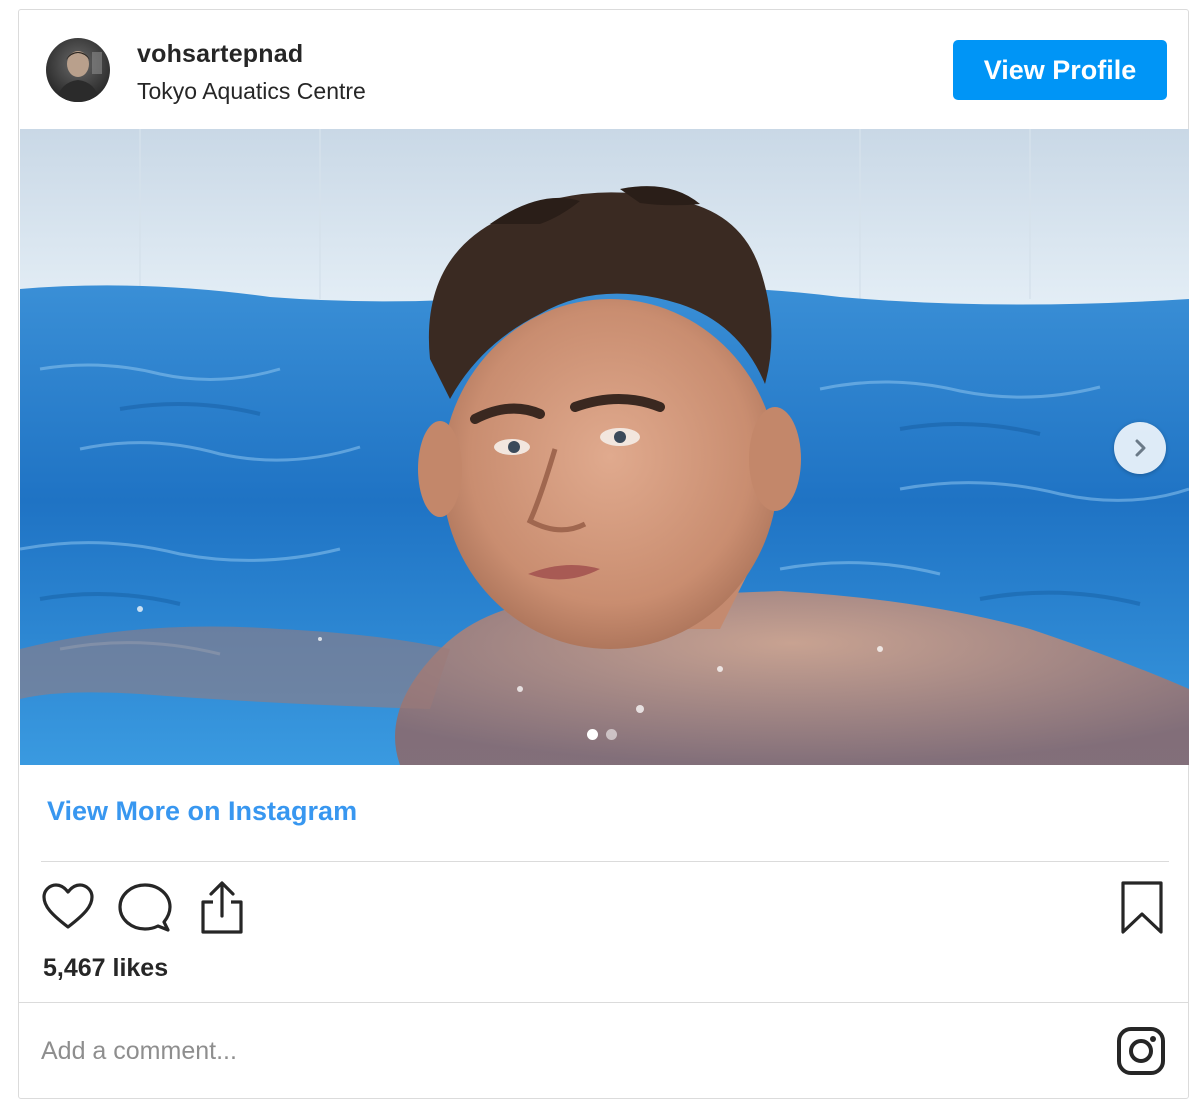  I want to click on carousel-dot, so click(611, 734).